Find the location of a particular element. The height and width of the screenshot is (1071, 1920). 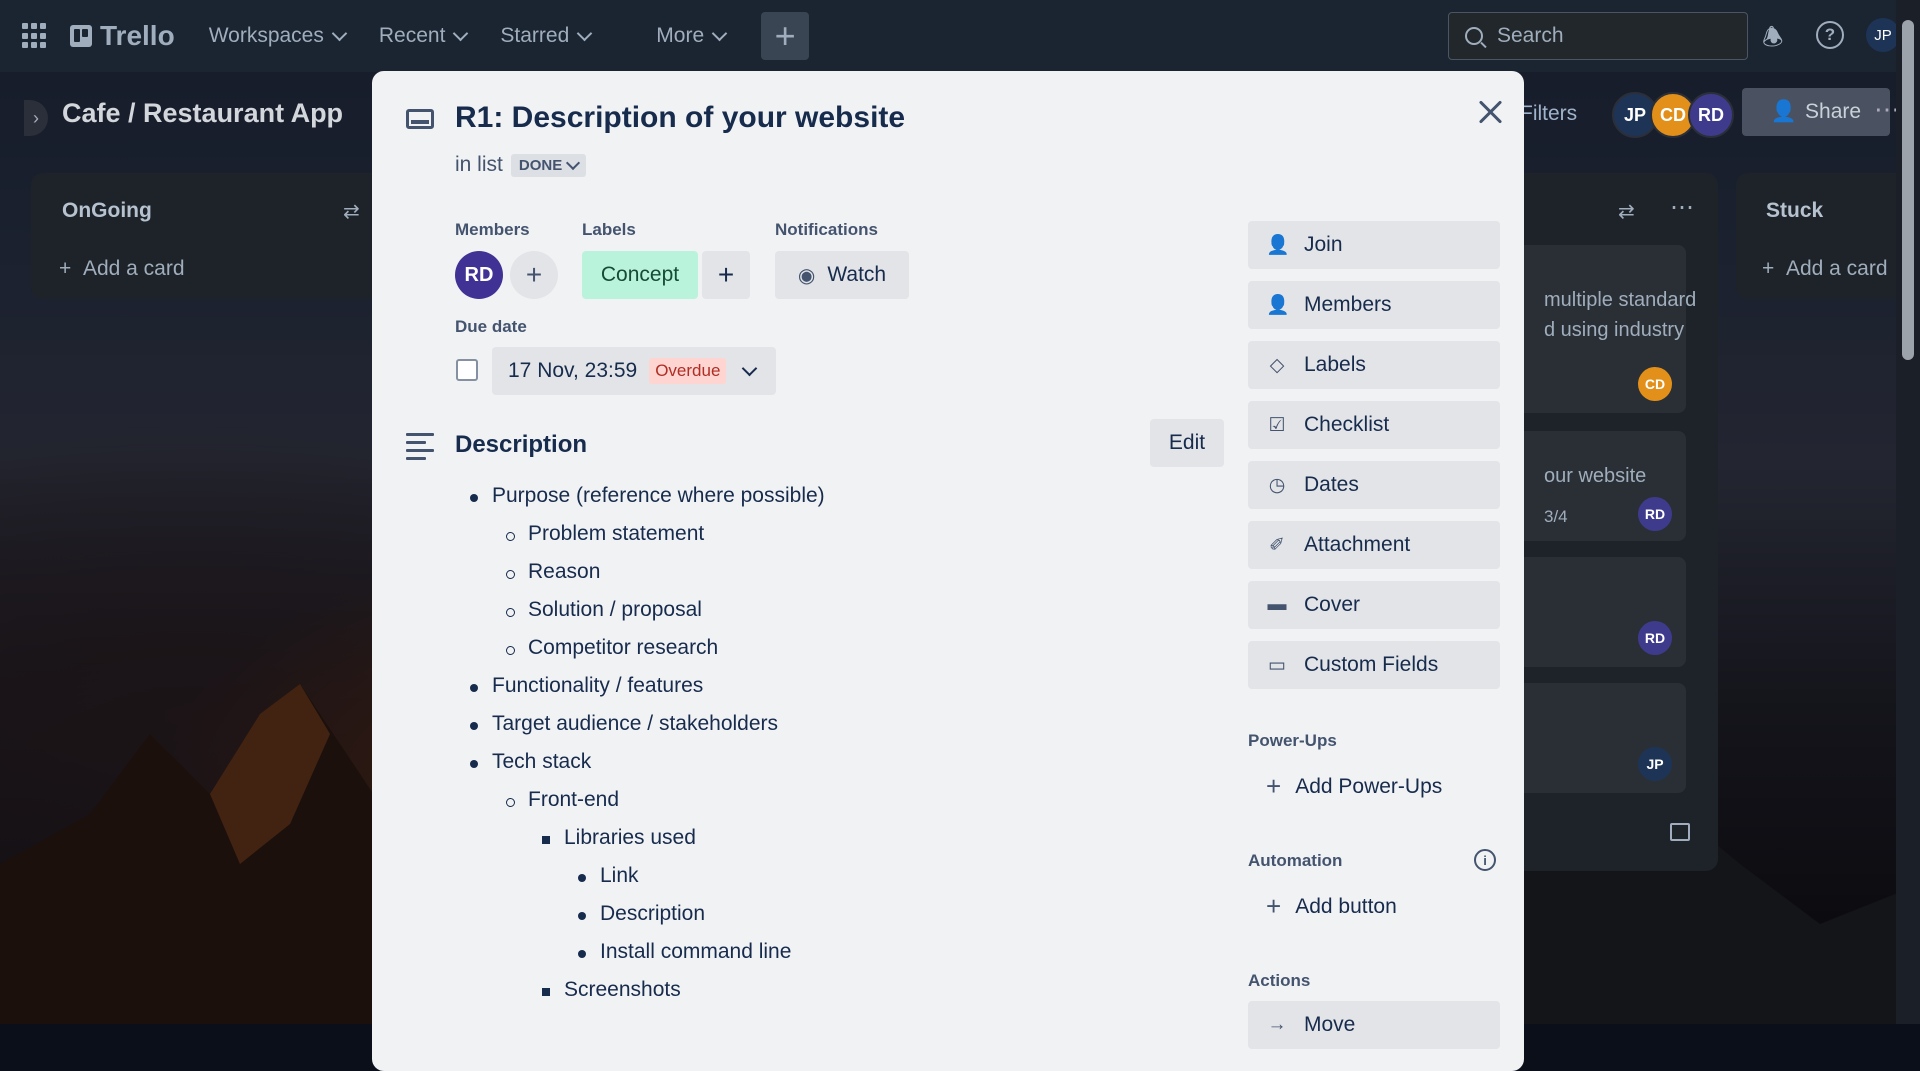

list-name: DONE is located at coordinates (540, 165).